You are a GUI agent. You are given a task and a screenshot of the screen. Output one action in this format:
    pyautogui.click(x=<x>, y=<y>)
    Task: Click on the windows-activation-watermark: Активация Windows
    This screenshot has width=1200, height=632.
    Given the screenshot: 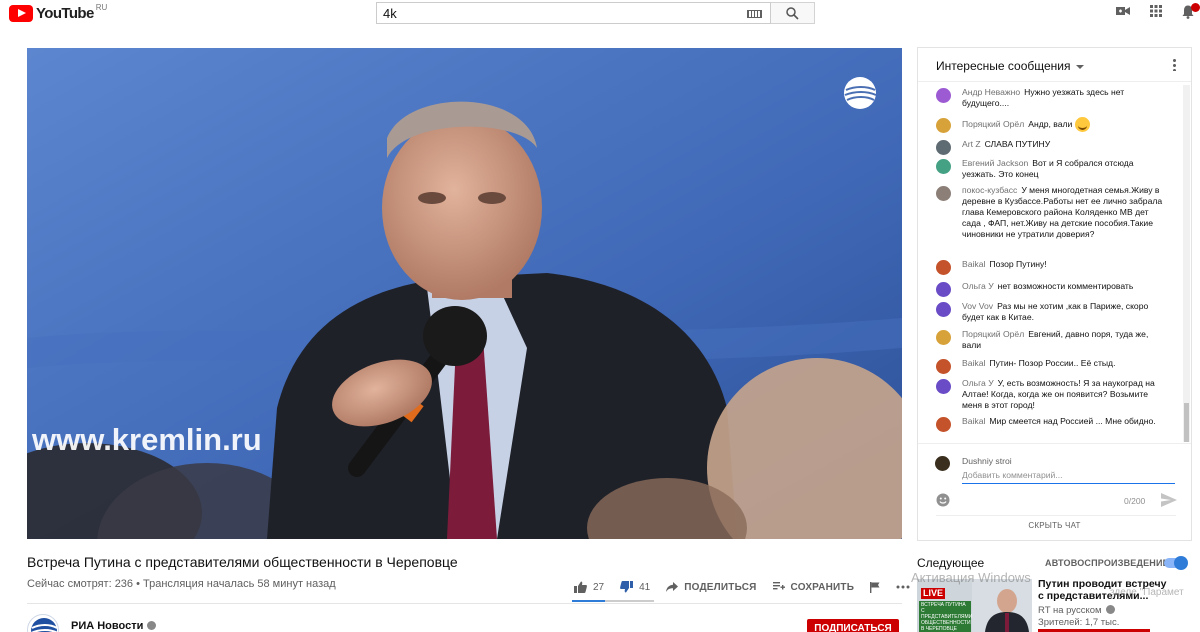 What is the action you would take?
    pyautogui.click(x=971, y=577)
    